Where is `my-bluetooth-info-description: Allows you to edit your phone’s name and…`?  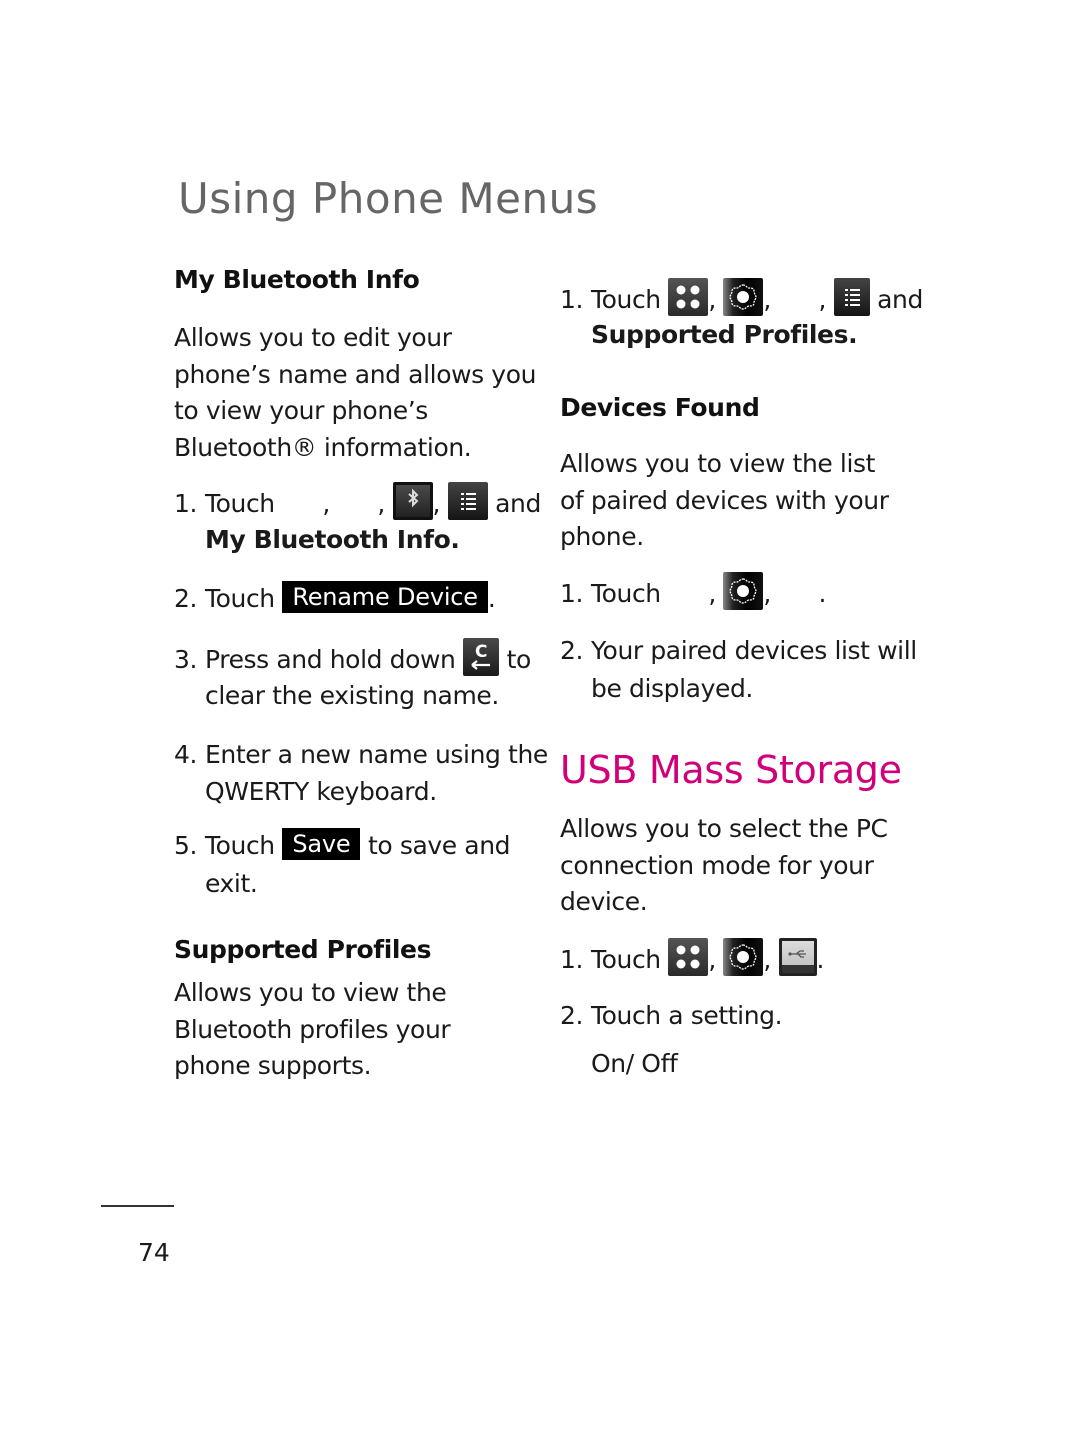 my-bluetooth-info-description: Allows you to edit your phone’s name and… is located at coordinates (355, 392).